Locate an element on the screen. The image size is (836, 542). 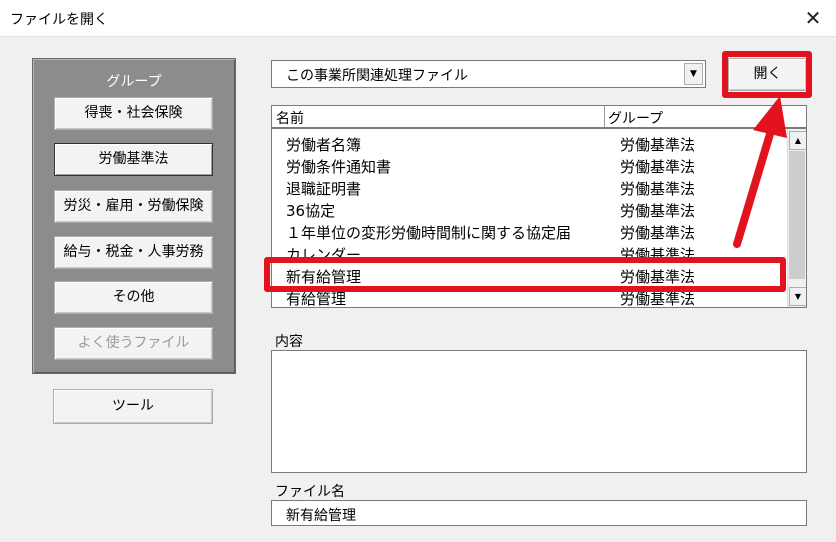
list-item: 36協定 労働基準法 is located at coordinates (529, 209).